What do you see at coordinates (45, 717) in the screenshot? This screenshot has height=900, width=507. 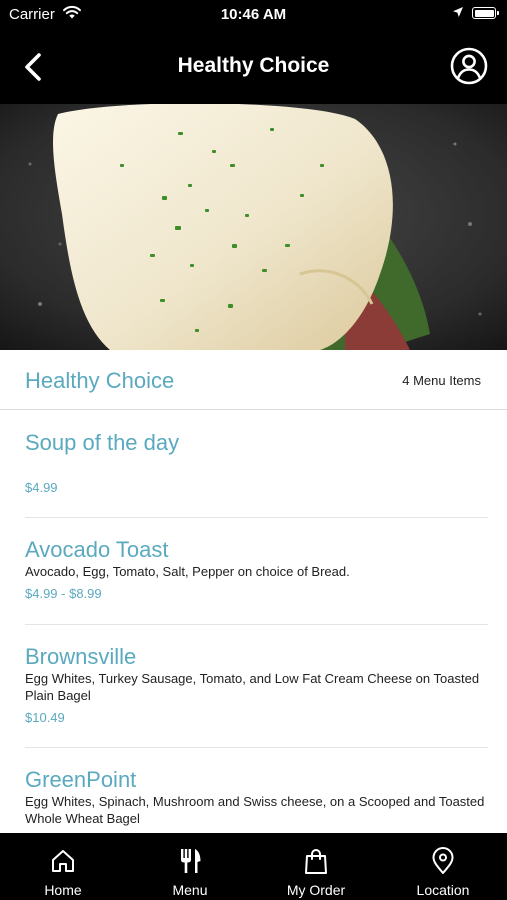 I see `menu-item-price: $10.49` at bounding box center [45, 717].